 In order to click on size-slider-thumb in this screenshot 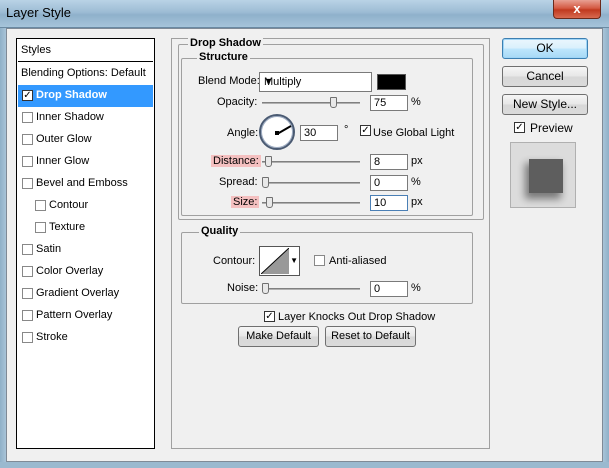, I will do `click(269, 202)`.